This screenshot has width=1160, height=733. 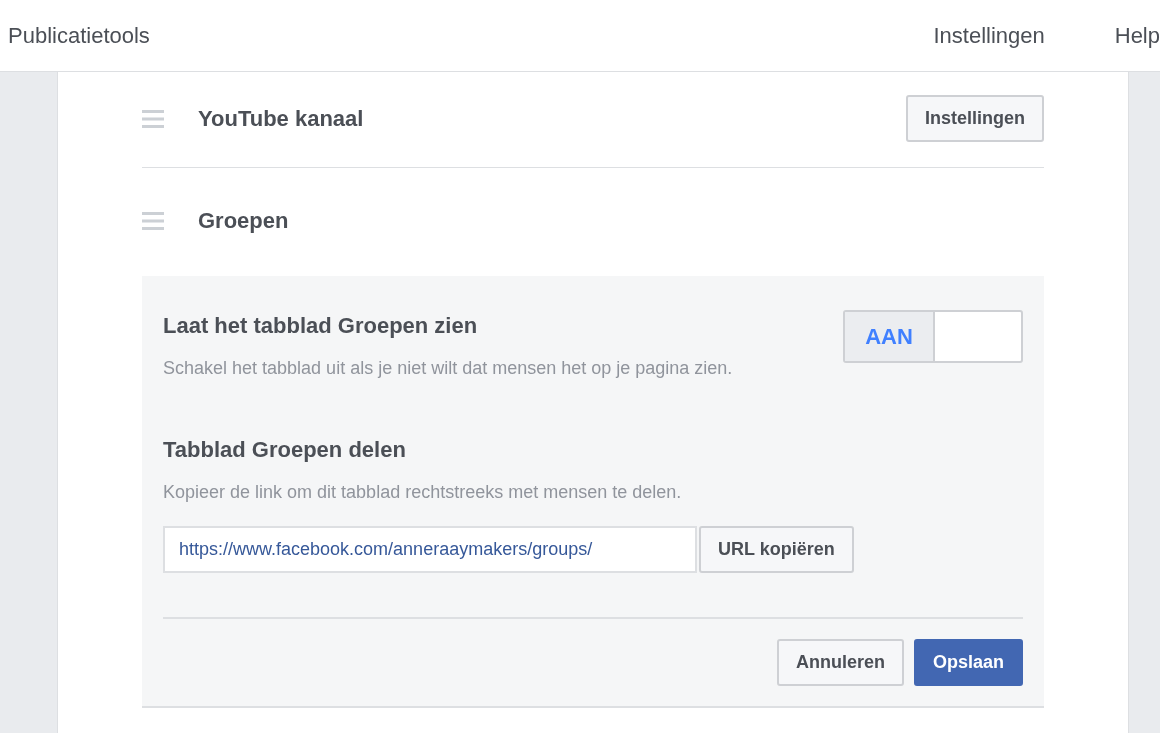 I want to click on setting-description: Schakel het tabblad uit als je niet wilt dat mensen het op je pagina zien., so click(x=448, y=368).